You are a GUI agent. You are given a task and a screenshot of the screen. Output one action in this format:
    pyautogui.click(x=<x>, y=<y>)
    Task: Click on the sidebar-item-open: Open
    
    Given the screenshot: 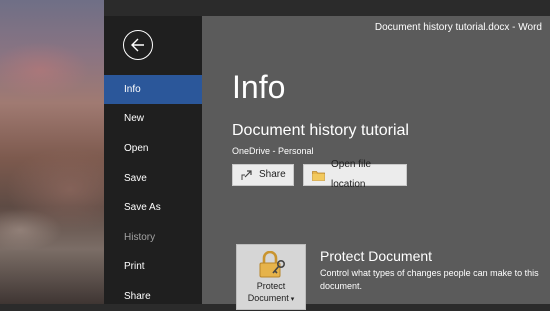 What is the action you would take?
    pyautogui.click(x=153, y=148)
    